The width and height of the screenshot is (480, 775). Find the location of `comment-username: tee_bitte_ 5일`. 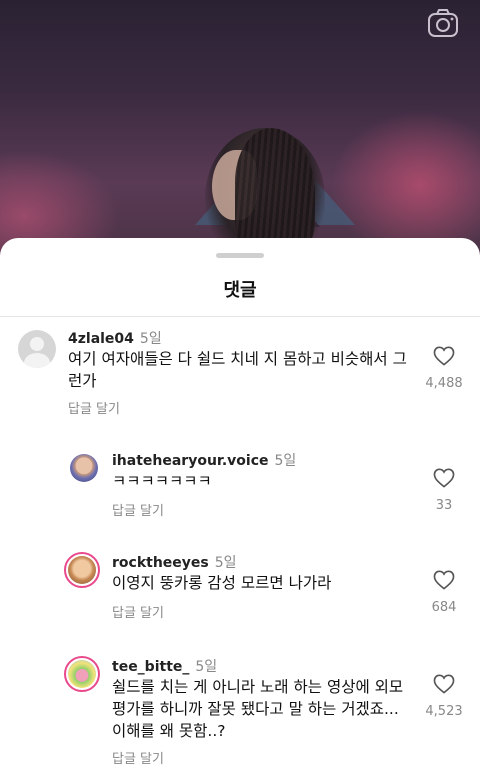

comment-username: tee_bitte_ 5일 is located at coordinates (164, 666).